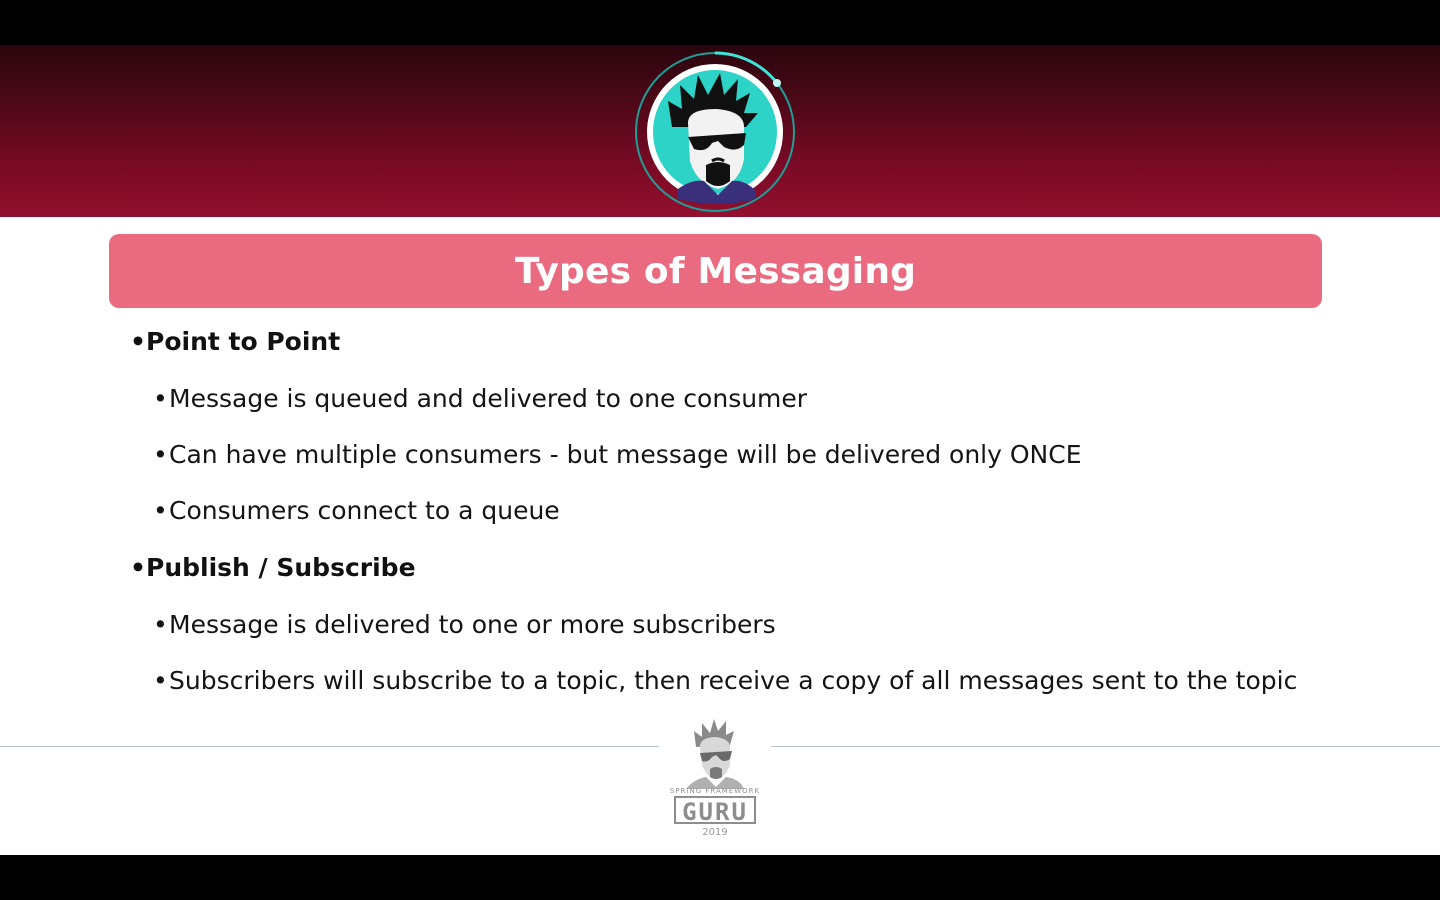 The width and height of the screenshot is (1440, 900). I want to click on spring-framework-guru-logo: SPRING FRAMEWORK GURU 2019, so click(715, 781).